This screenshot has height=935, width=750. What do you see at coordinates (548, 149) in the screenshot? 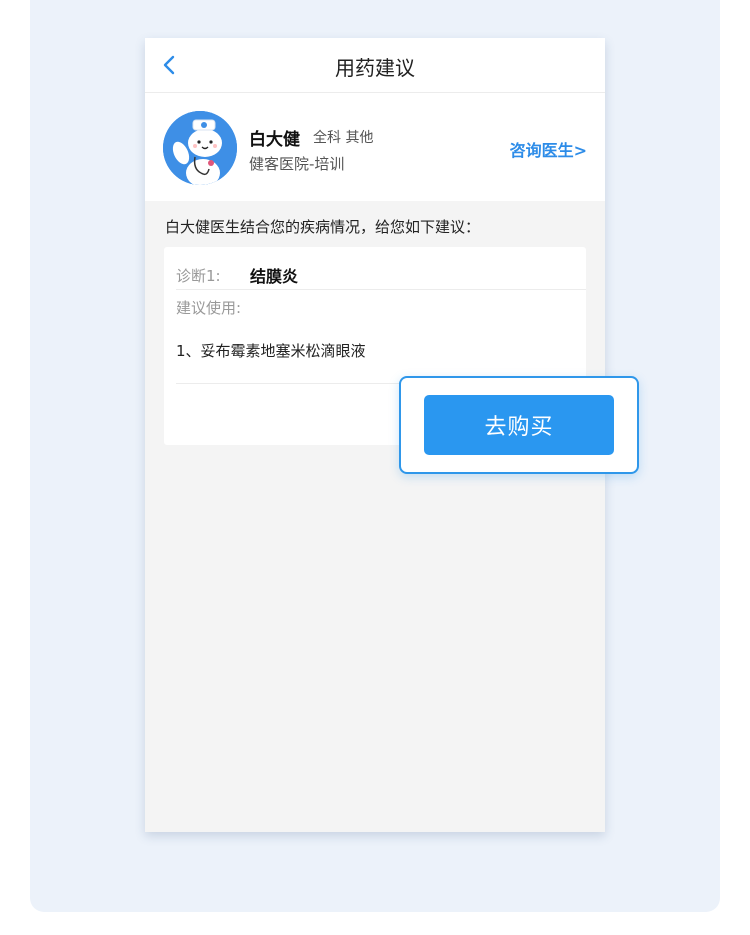
I see `consult-doctor-link: 咨询医生>` at bounding box center [548, 149].